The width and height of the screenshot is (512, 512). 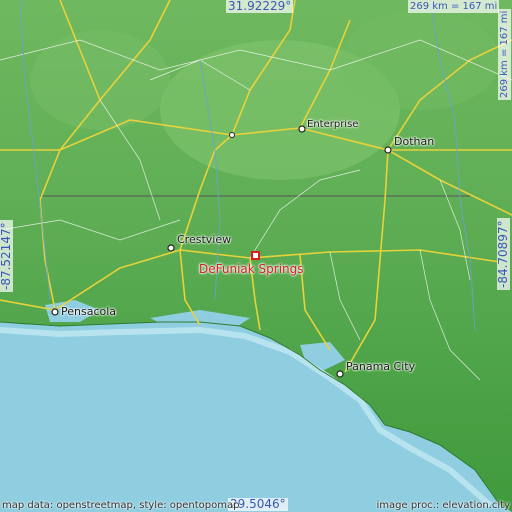 What do you see at coordinates (333, 124) in the screenshot?
I see `city-label-enterprise: Enterprise` at bounding box center [333, 124].